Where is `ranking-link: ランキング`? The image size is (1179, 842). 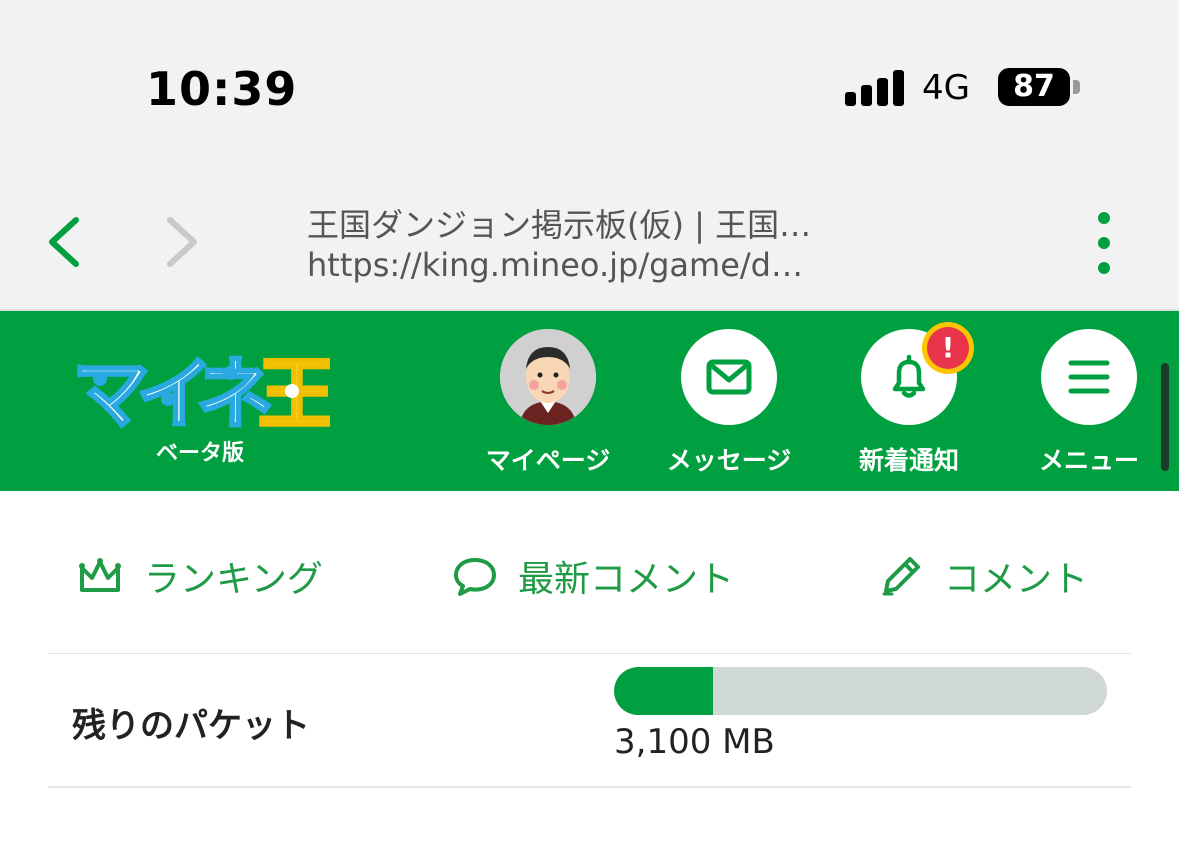 ranking-link: ランキング is located at coordinates (199, 576).